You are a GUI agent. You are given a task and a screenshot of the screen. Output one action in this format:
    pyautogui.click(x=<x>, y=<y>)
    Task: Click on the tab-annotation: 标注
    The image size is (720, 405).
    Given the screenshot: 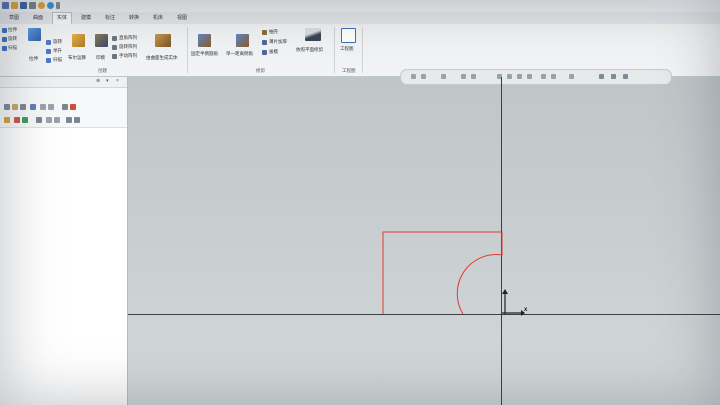 What is the action you would take?
    pyautogui.click(x=110, y=18)
    